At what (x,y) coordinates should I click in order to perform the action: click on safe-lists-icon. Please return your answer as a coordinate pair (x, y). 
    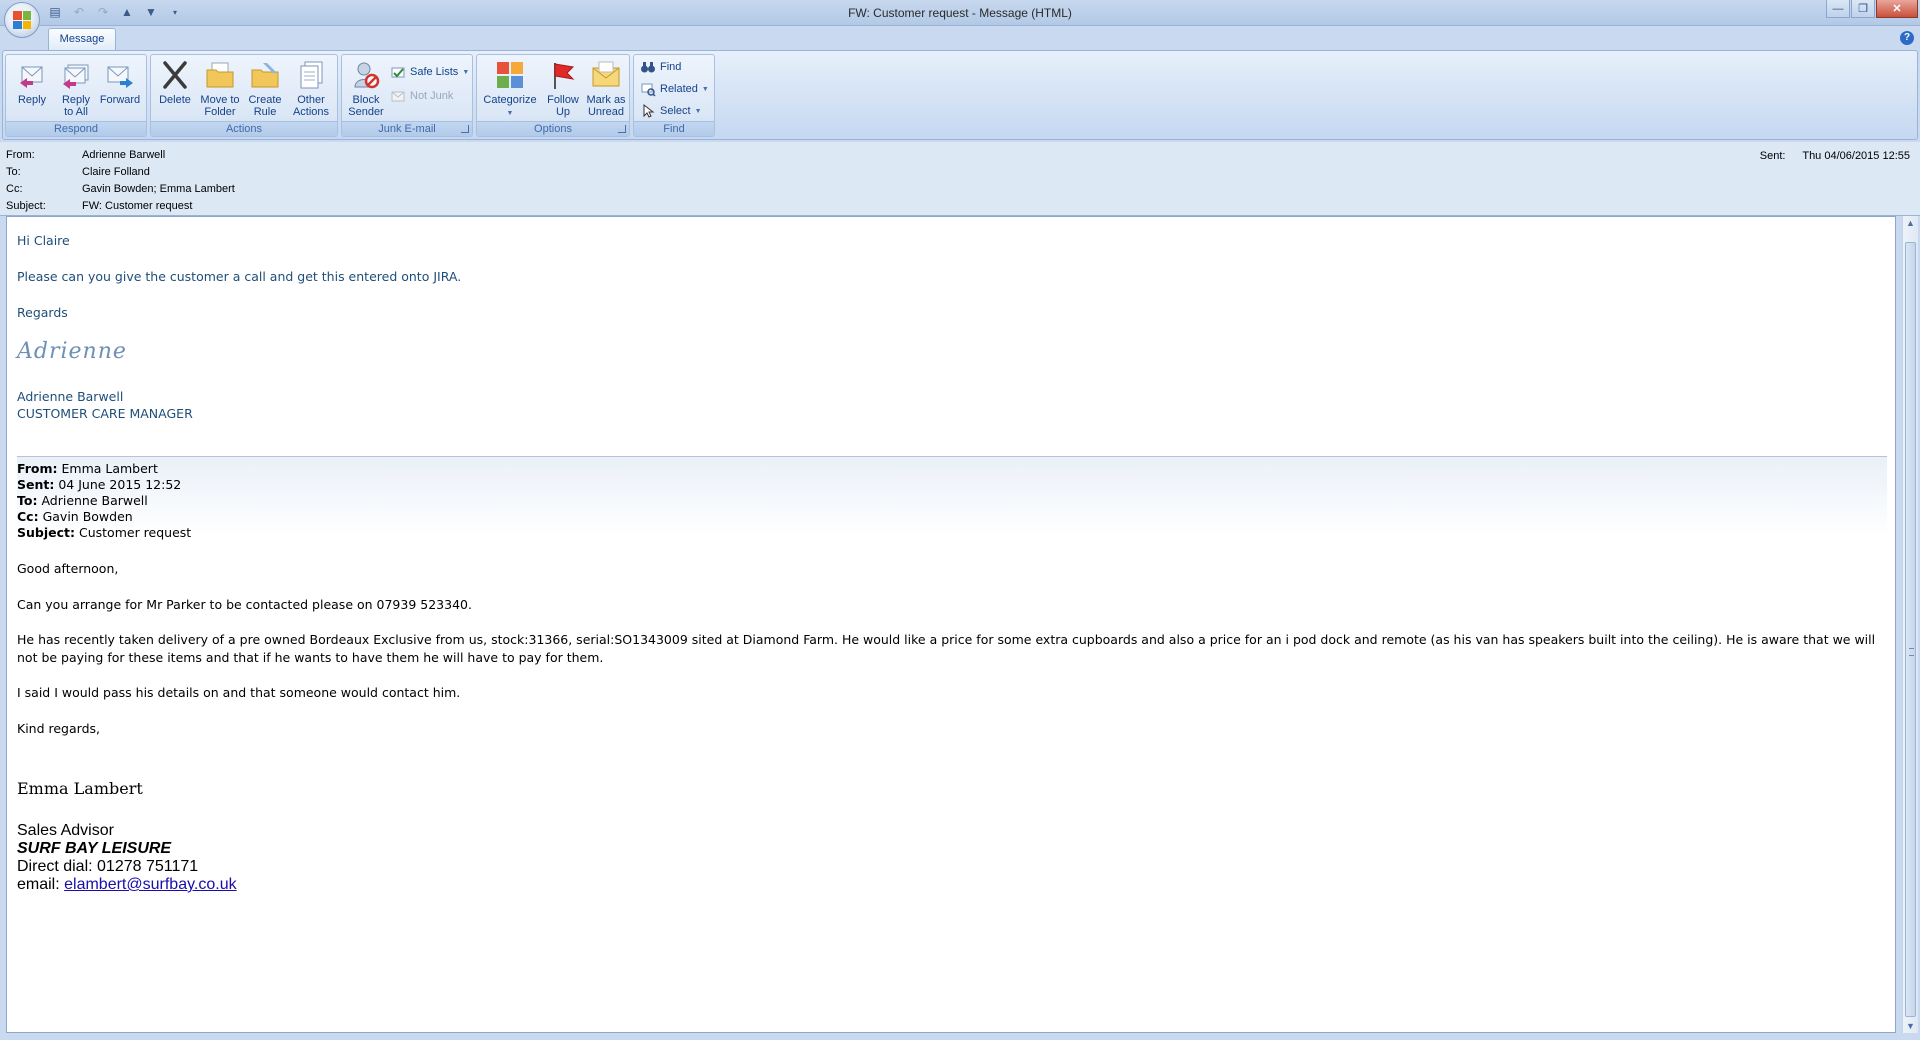
    Looking at the image, I should click on (398, 72).